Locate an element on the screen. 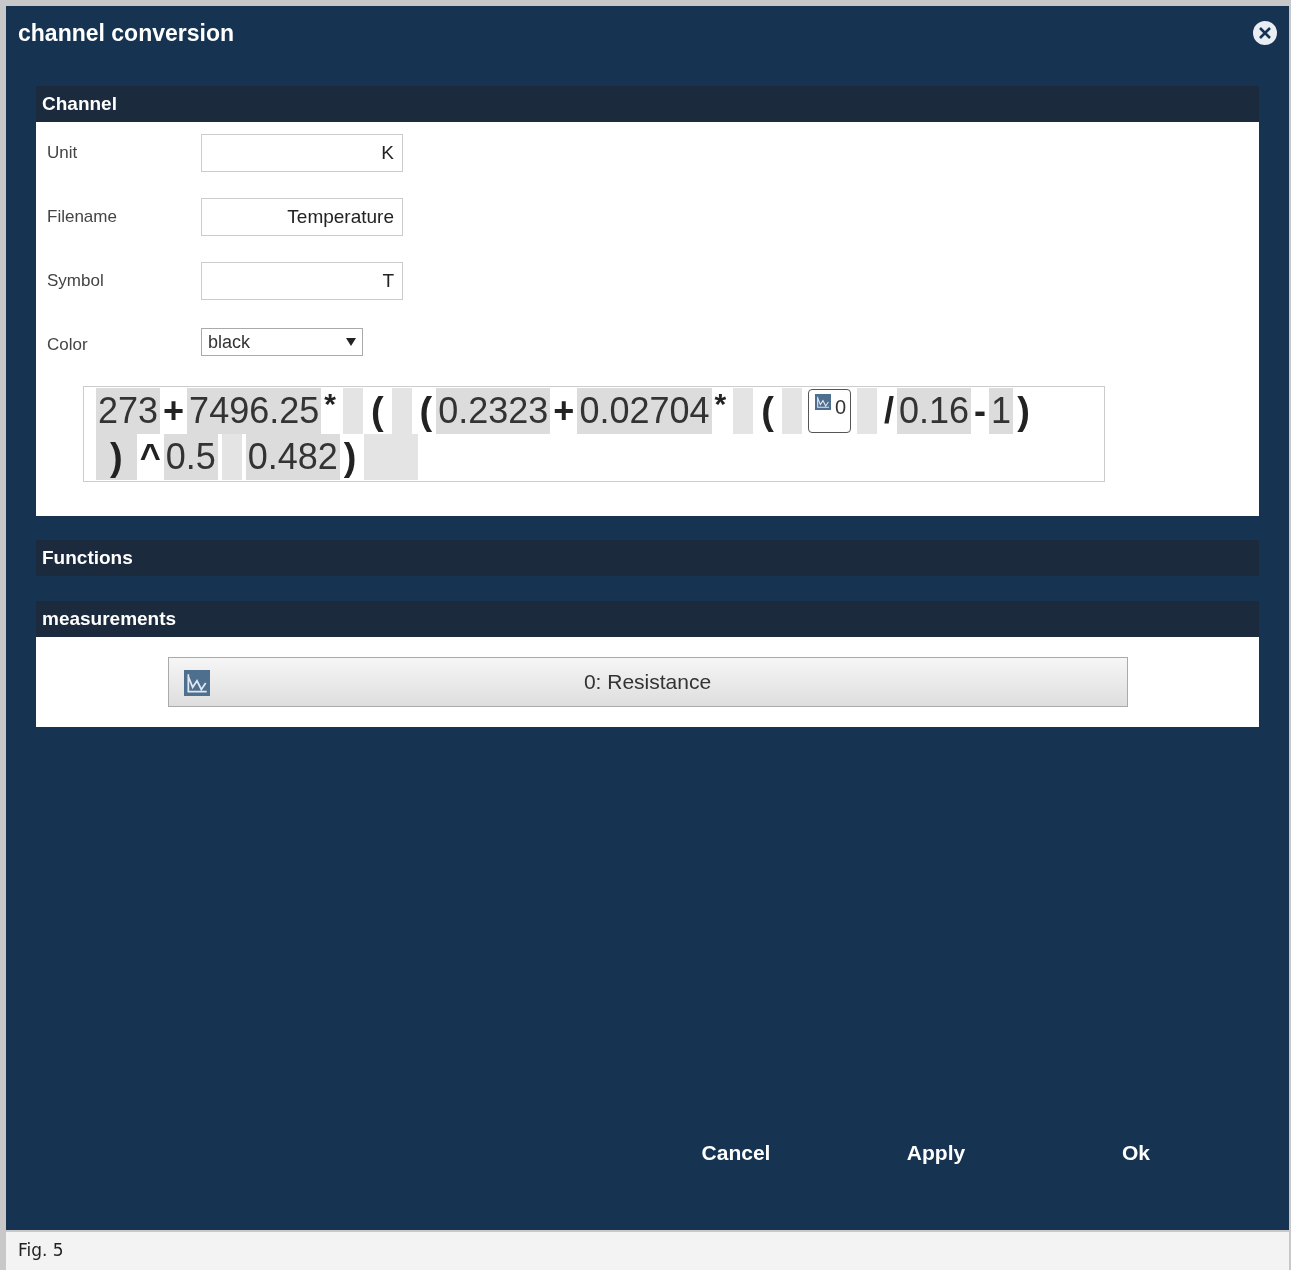  field-label: Symbol is located at coordinates (76, 281).